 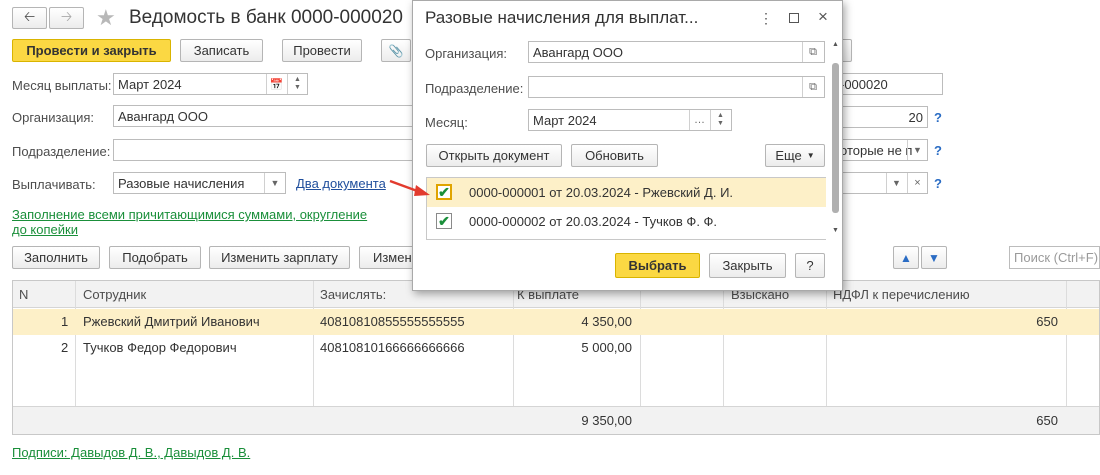 What do you see at coordinates (881, 150) in the screenshot?
I see `which-field: оторые не п ▼` at bounding box center [881, 150].